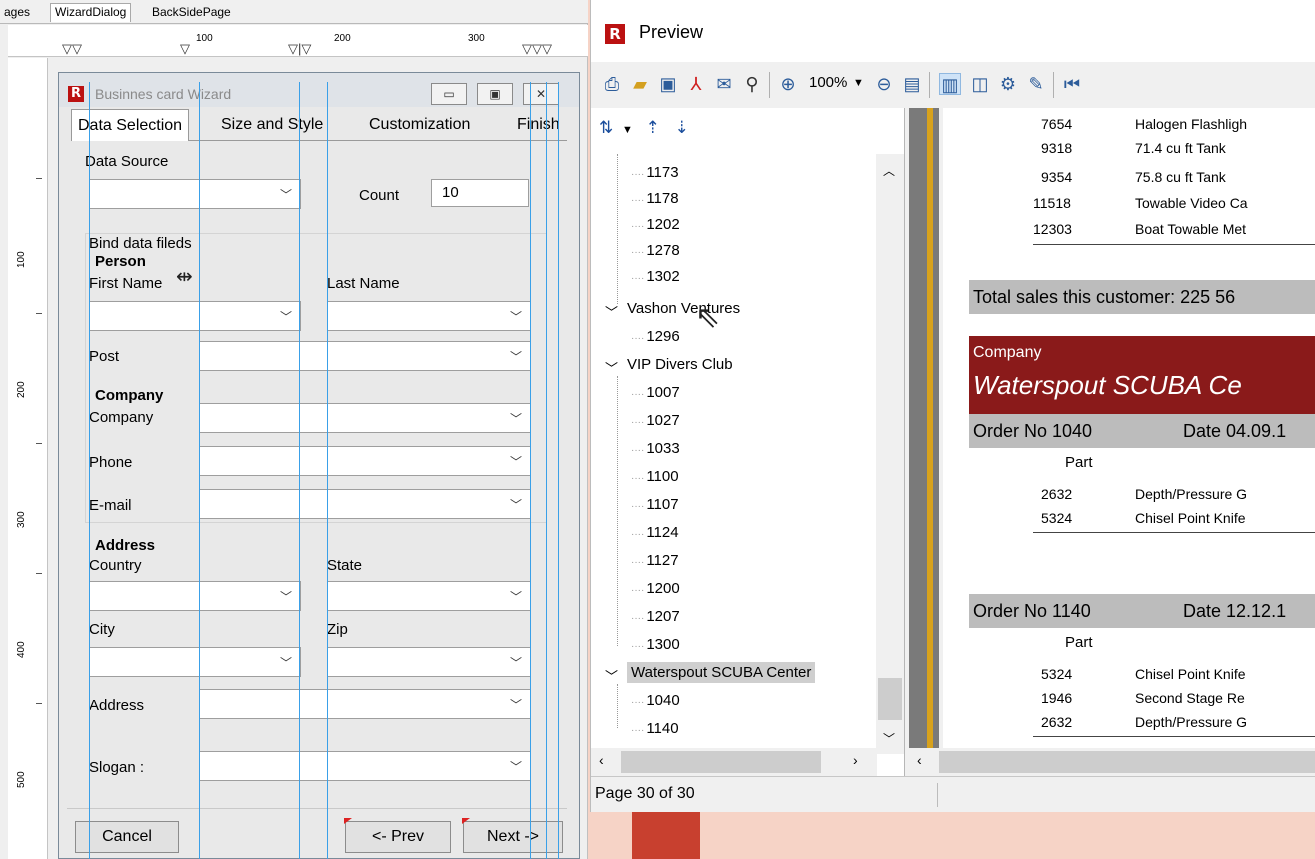  What do you see at coordinates (1057, 698) in the screenshot?
I see `part-number: 1946` at bounding box center [1057, 698].